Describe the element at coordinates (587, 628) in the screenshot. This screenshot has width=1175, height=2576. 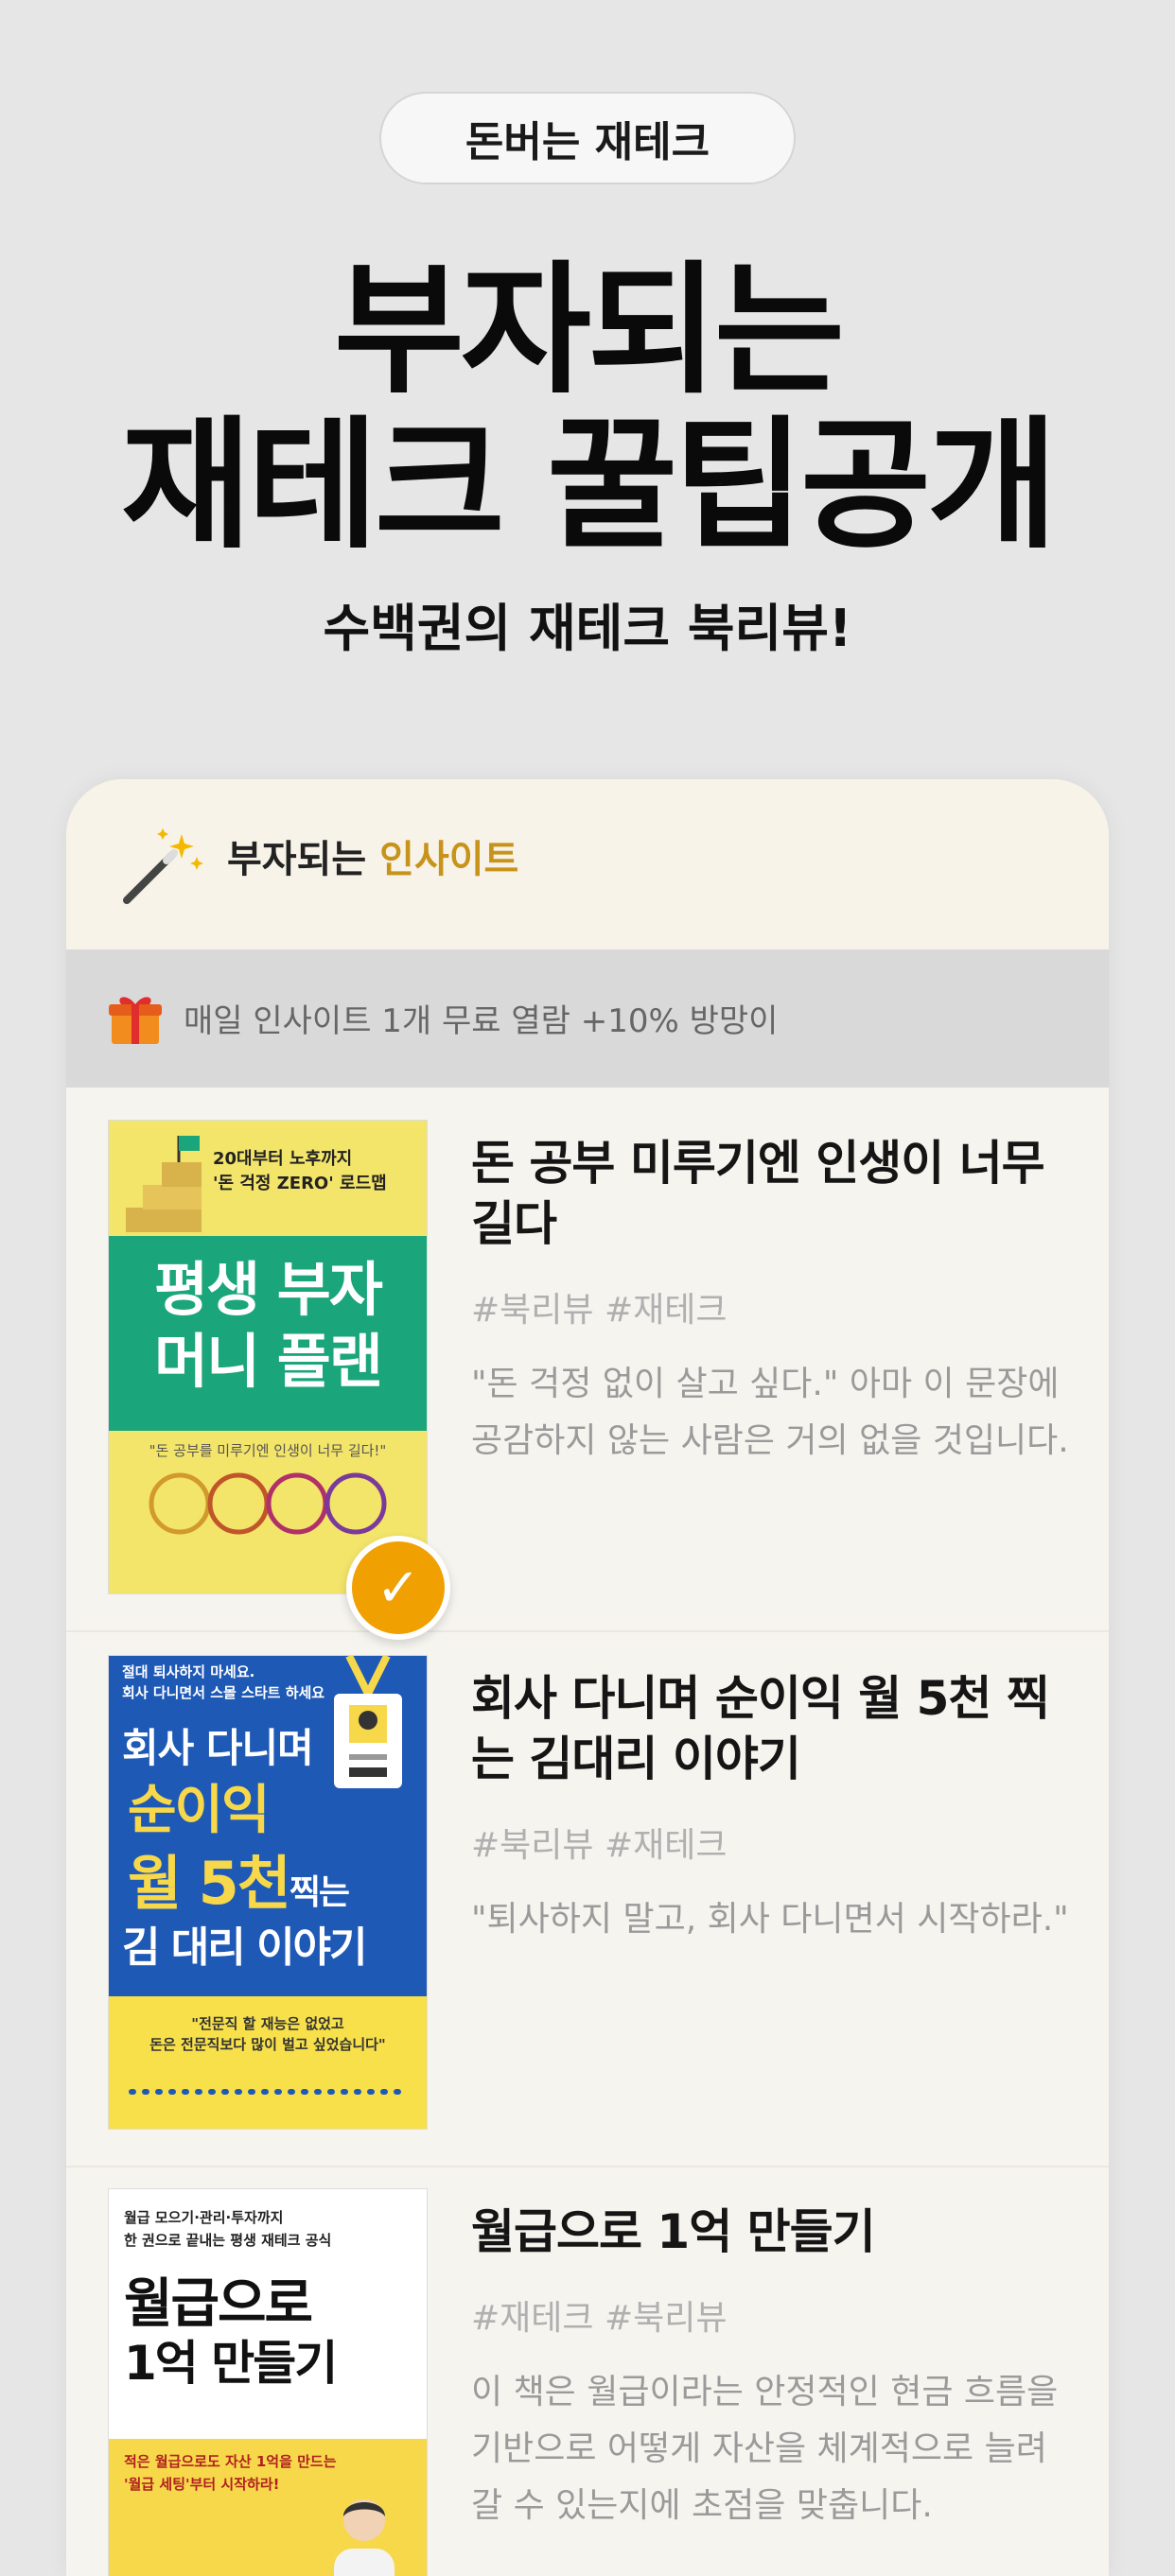
I see `page-subtitle: 수백권의 재테크 북리뷰!` at that location.